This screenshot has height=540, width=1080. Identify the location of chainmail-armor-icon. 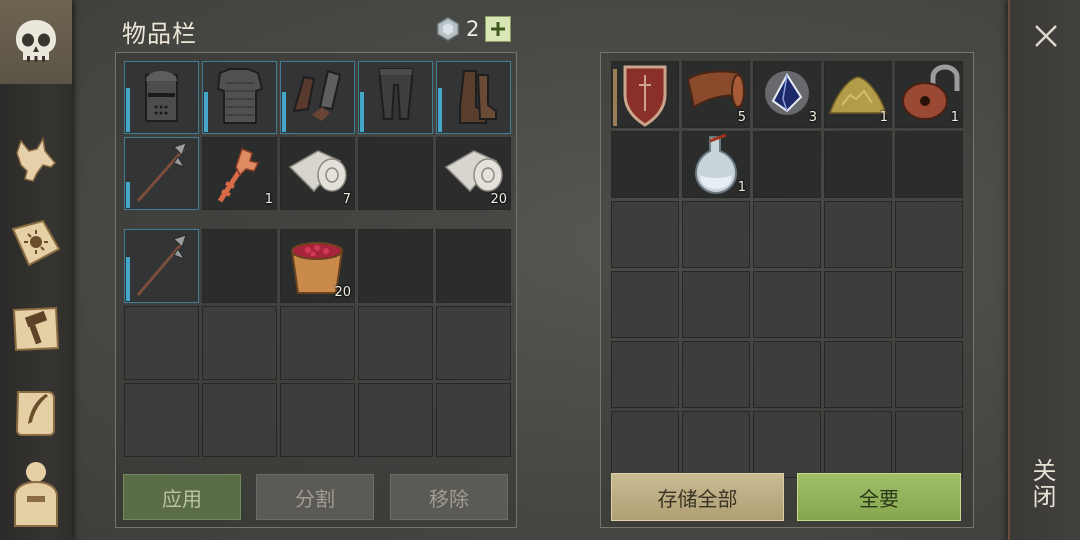
(240, 96).